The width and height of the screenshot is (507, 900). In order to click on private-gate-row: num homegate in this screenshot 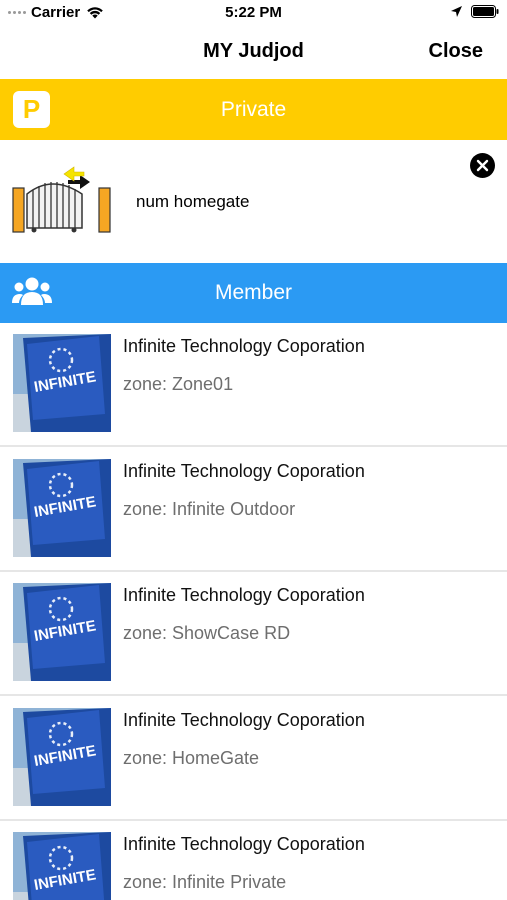, I will do `click(253, 201)`.